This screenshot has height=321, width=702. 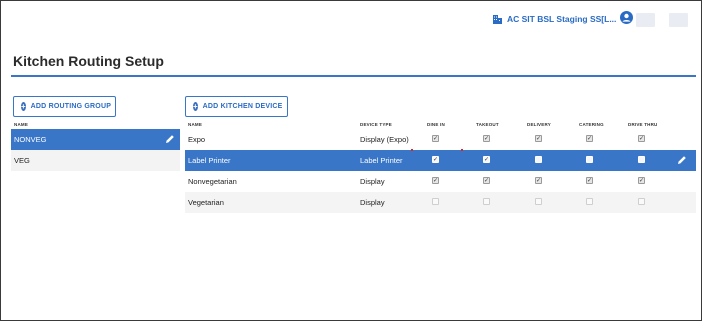 I want to click on device-row-vegetarian: Vegetarian Display, so click(x=440, y=202).